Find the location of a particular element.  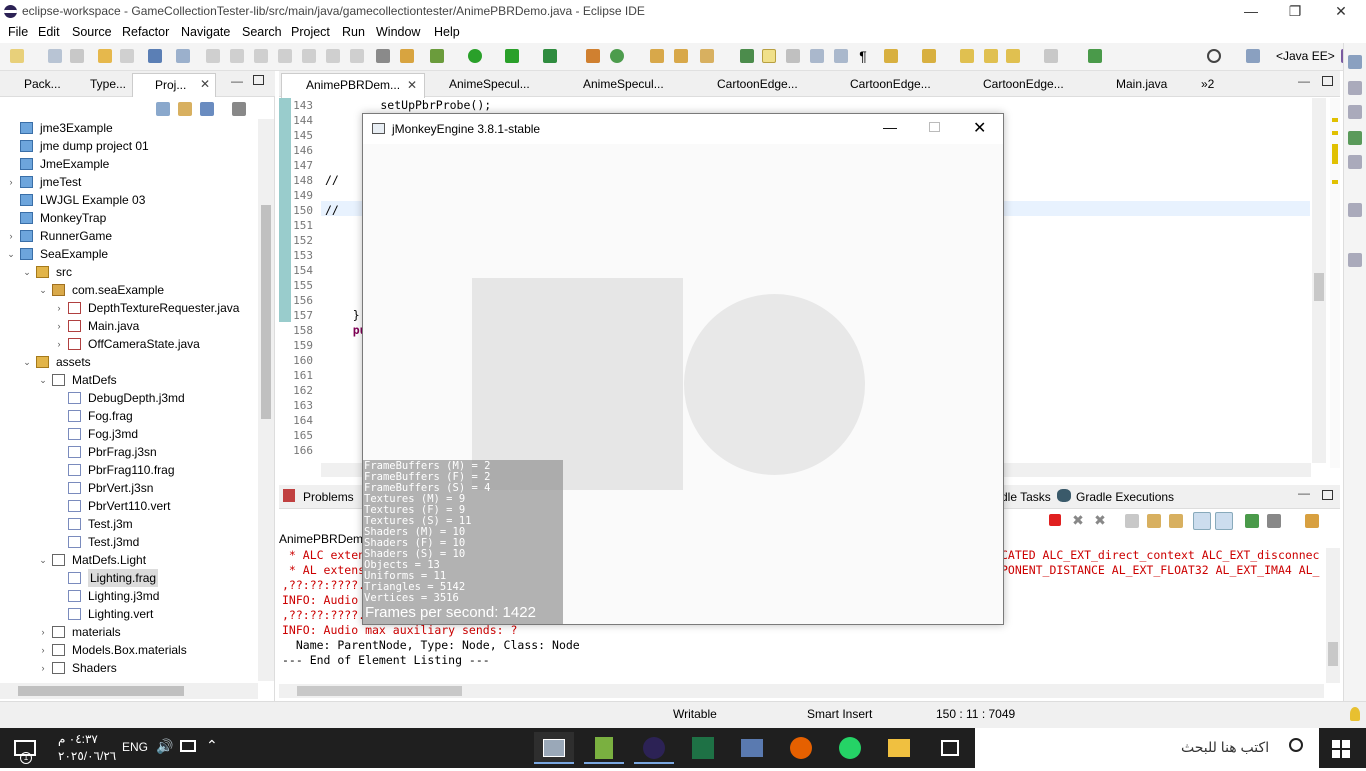

tree-item: Lighting.frag is located at coordinates (129, 578).